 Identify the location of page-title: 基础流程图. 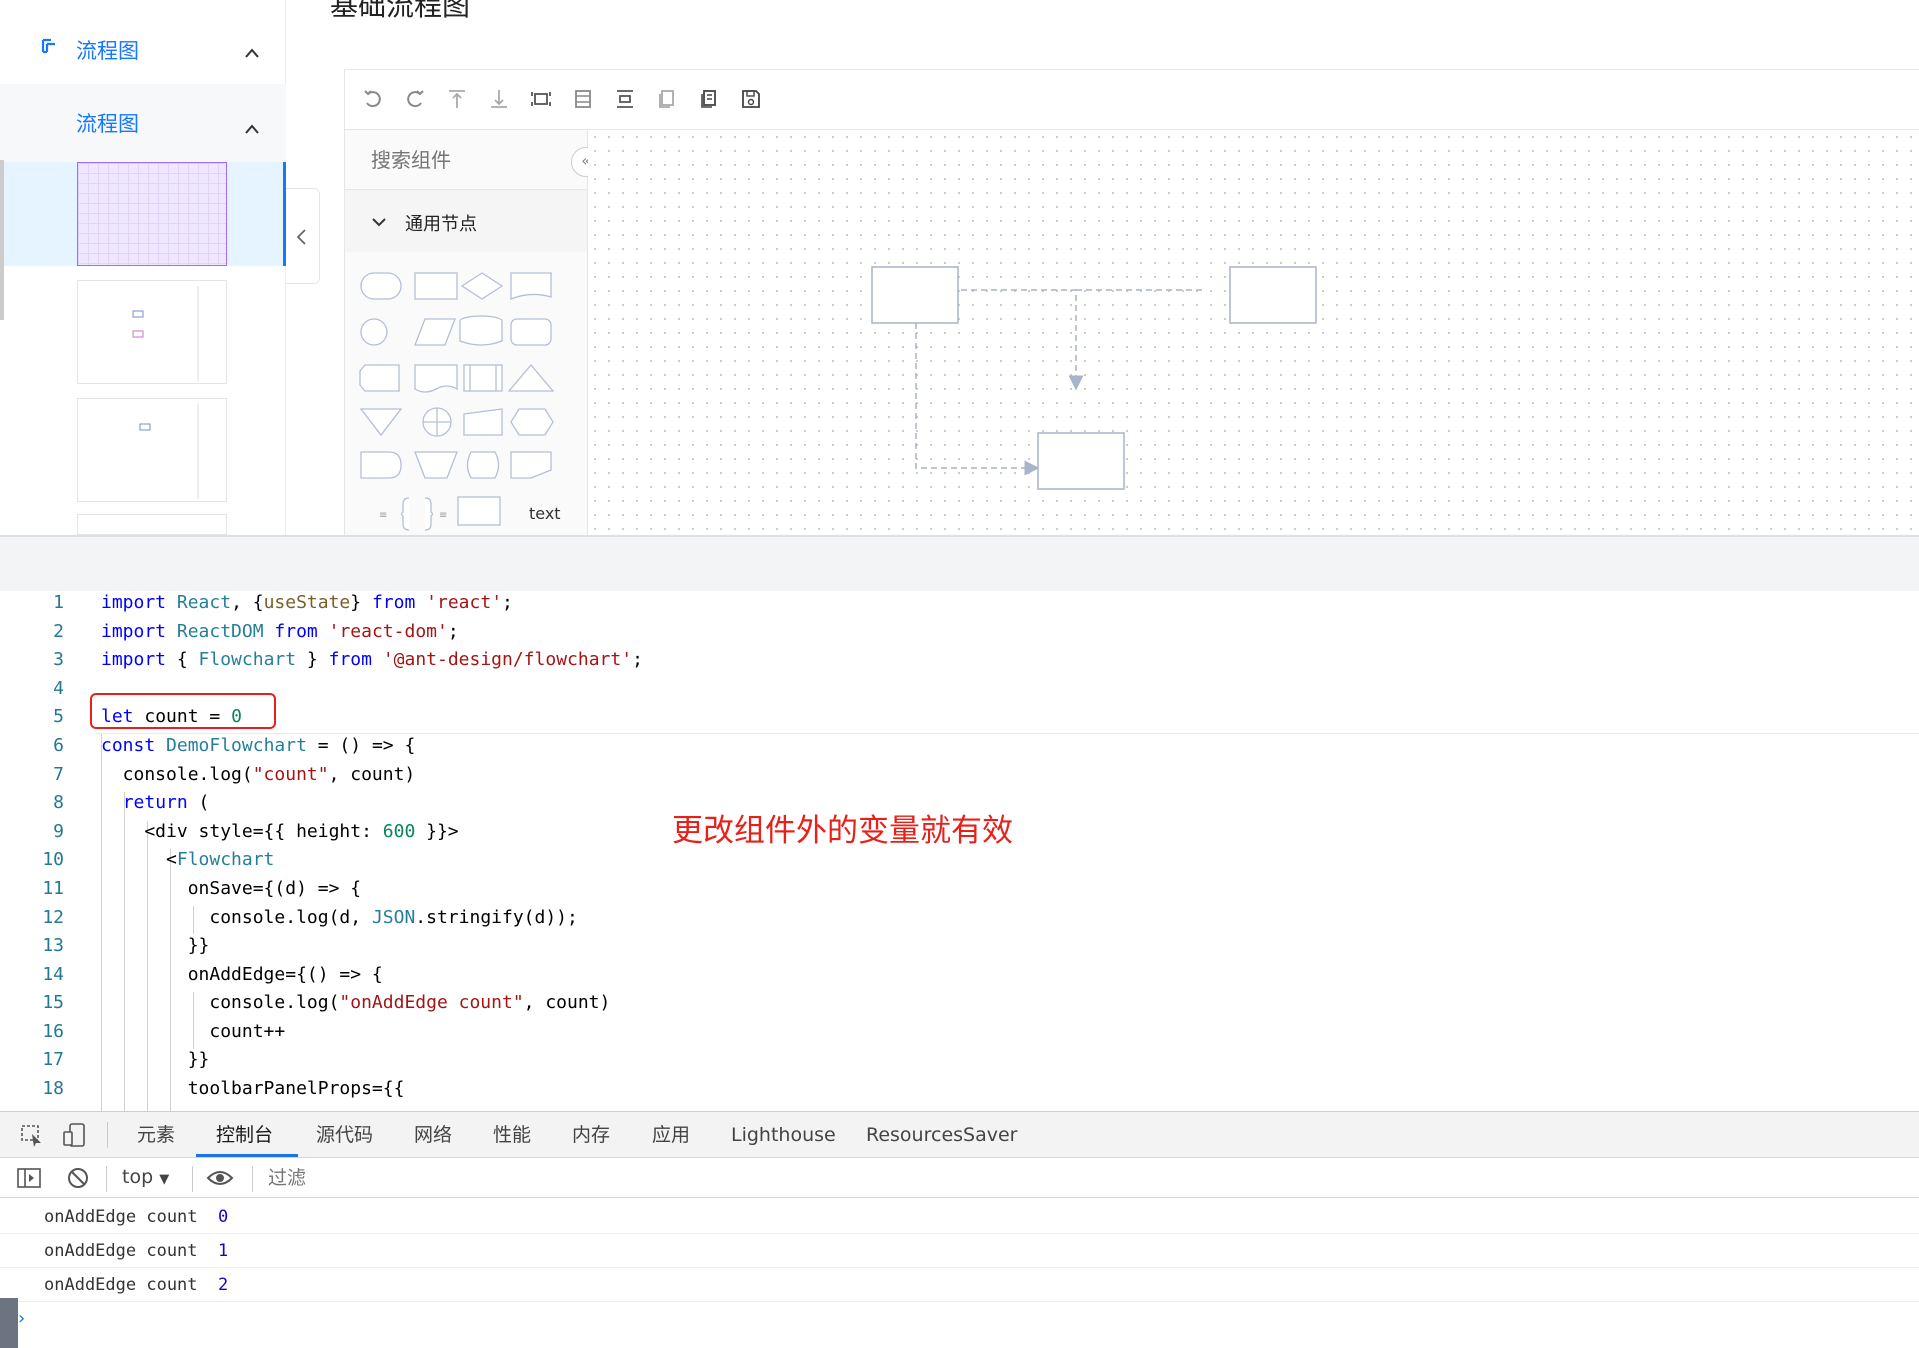
(400, 11).